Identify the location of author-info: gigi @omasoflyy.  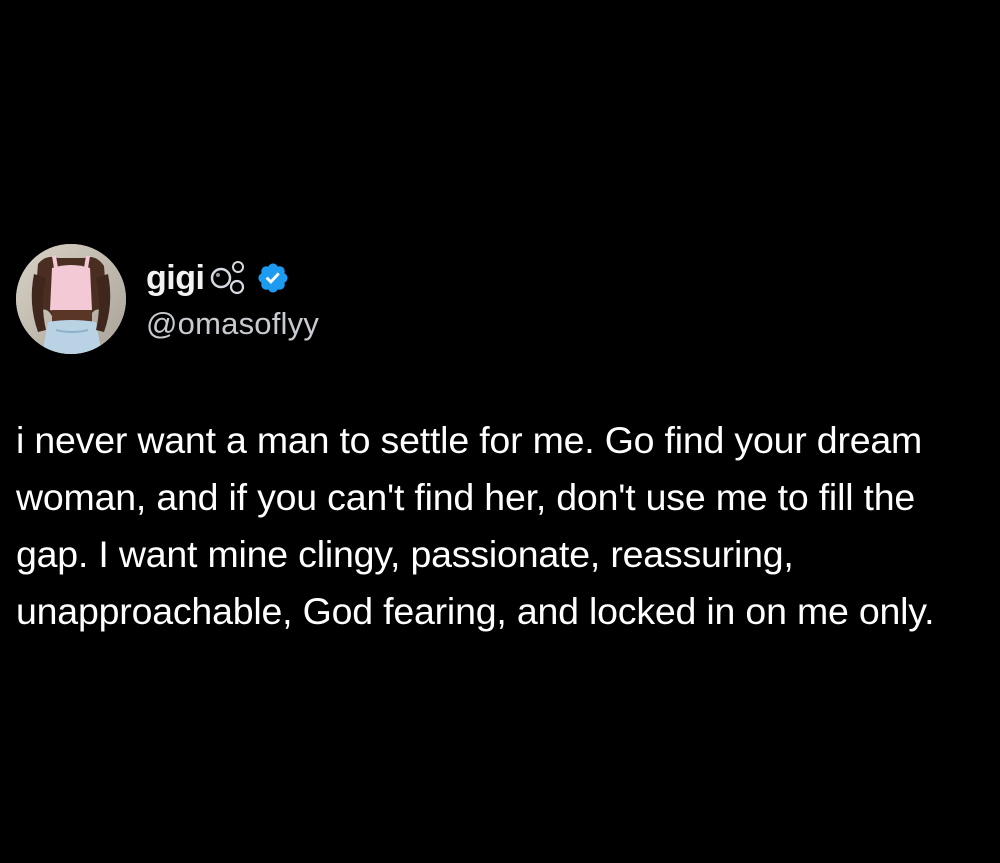
(232, 299).